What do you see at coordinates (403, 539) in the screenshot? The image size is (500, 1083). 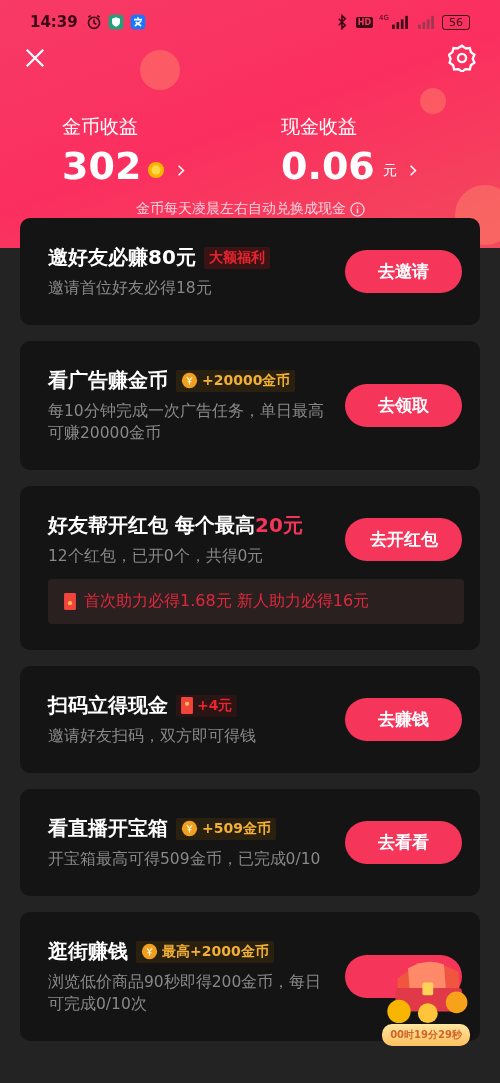 I see `task-button: 去开红包` at bounding box center [403, 539].